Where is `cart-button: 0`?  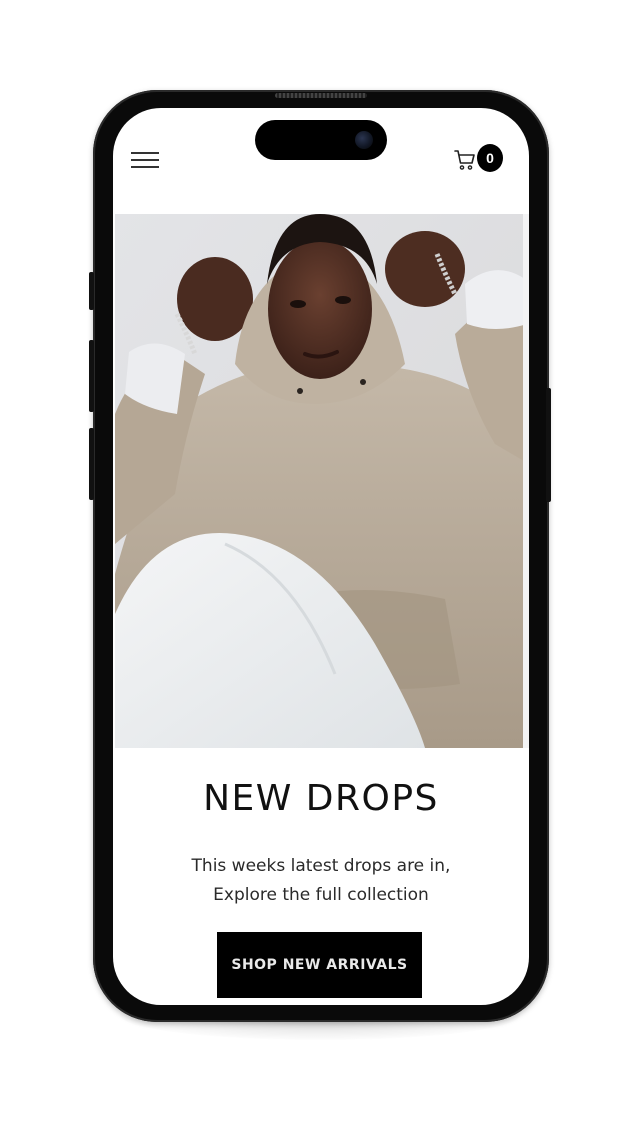 cart-button: 0 is located at coordinates (479, 159).